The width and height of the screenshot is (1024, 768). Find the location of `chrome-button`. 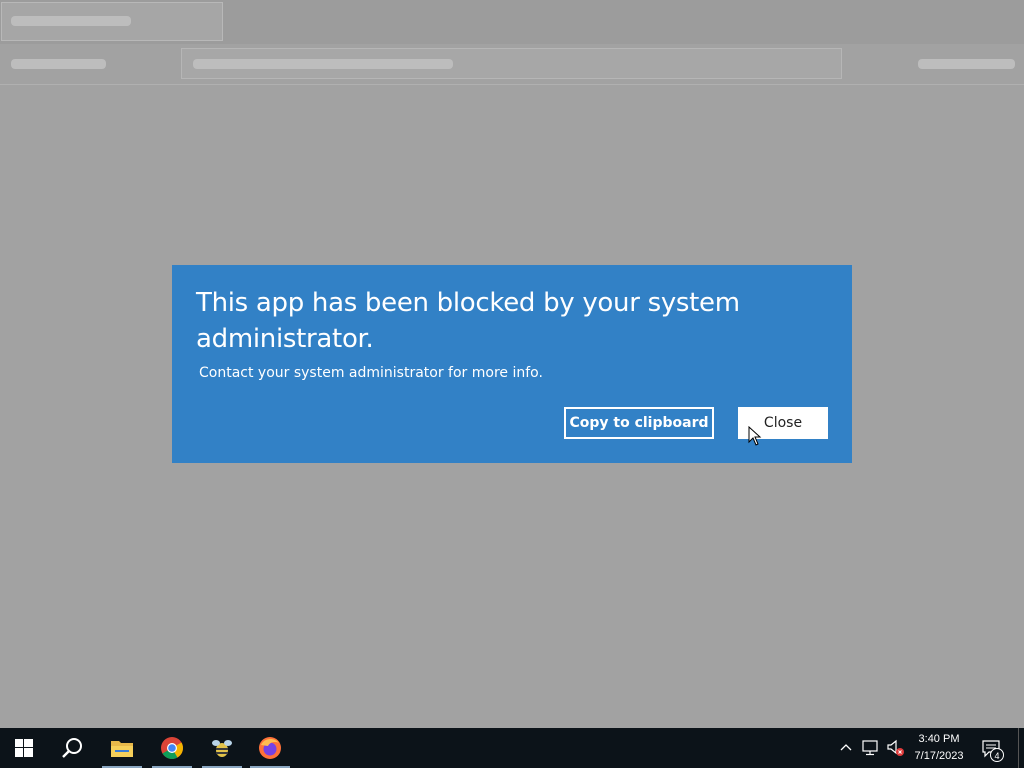

chrome-button is located at coordinates (172, 748).